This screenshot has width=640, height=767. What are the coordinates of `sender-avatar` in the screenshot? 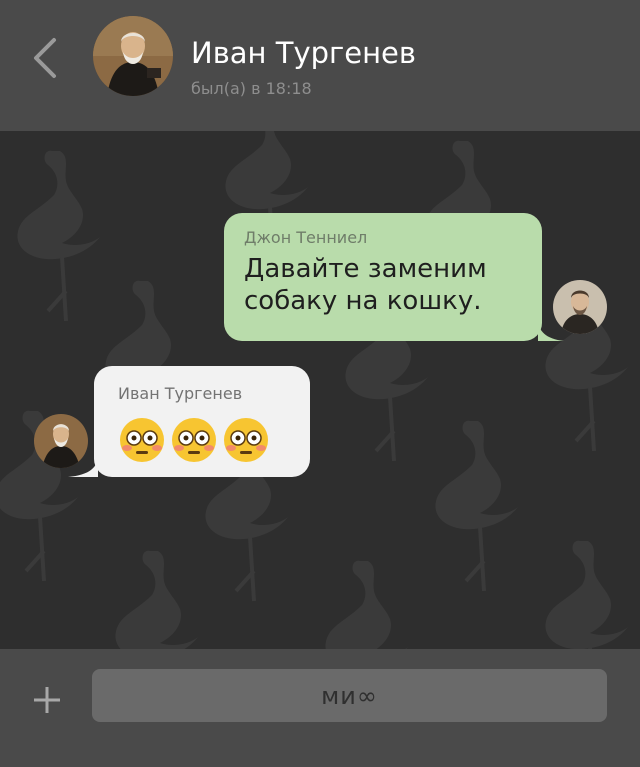 It's located at (580, 307).